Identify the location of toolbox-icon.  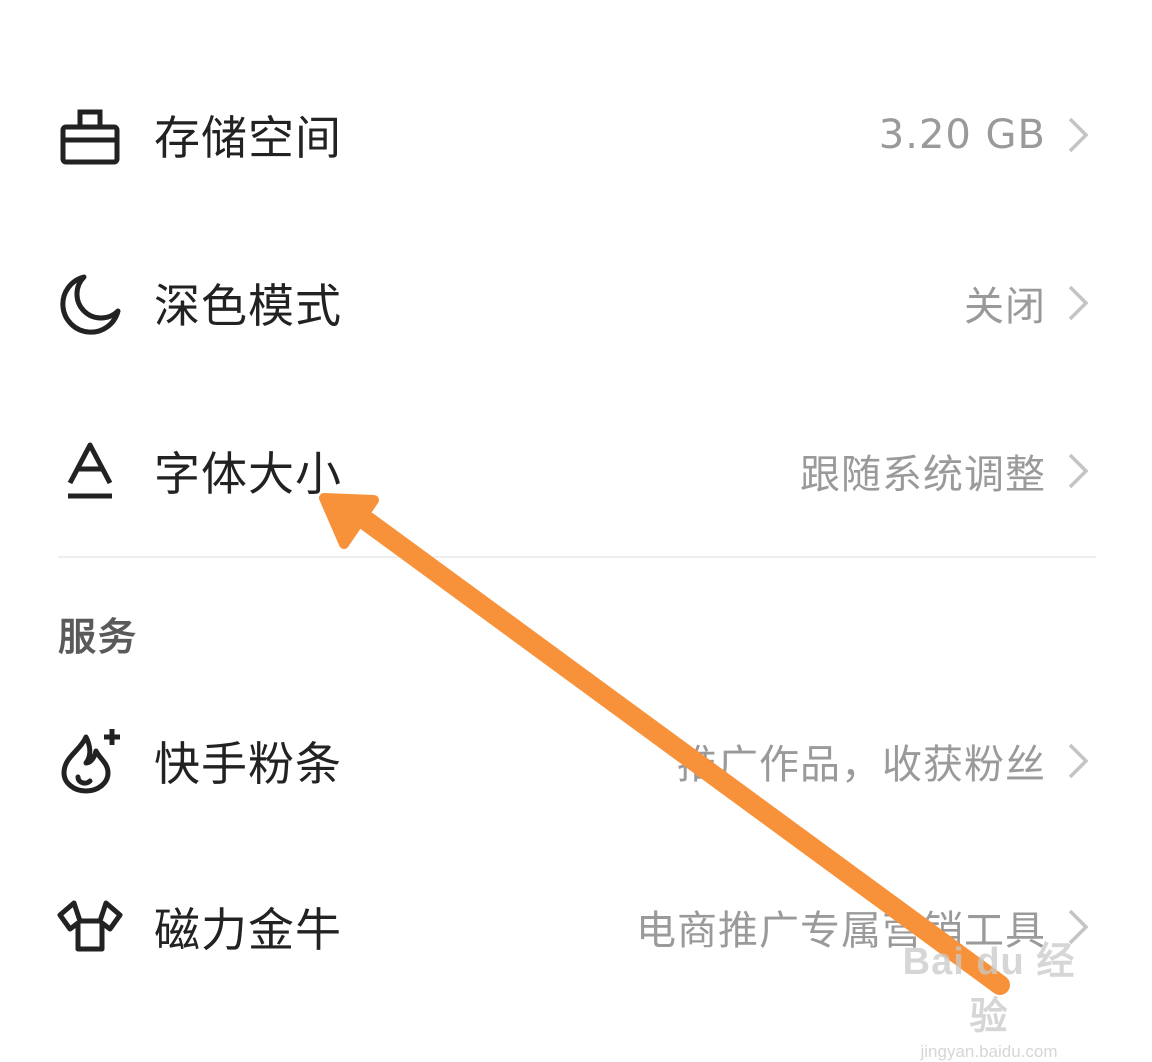
(90, 135).